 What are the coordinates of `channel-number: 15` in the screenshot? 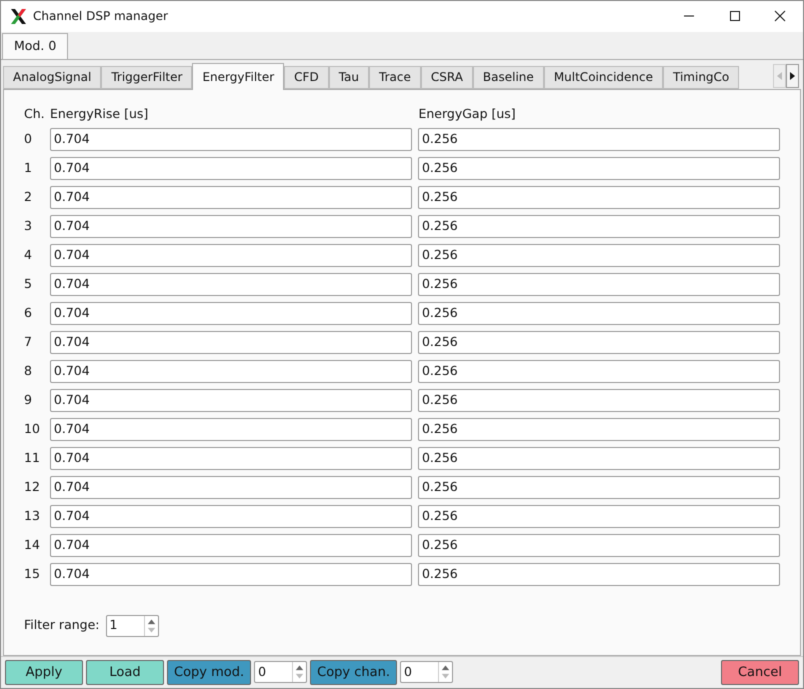 It's located at (32, 573).